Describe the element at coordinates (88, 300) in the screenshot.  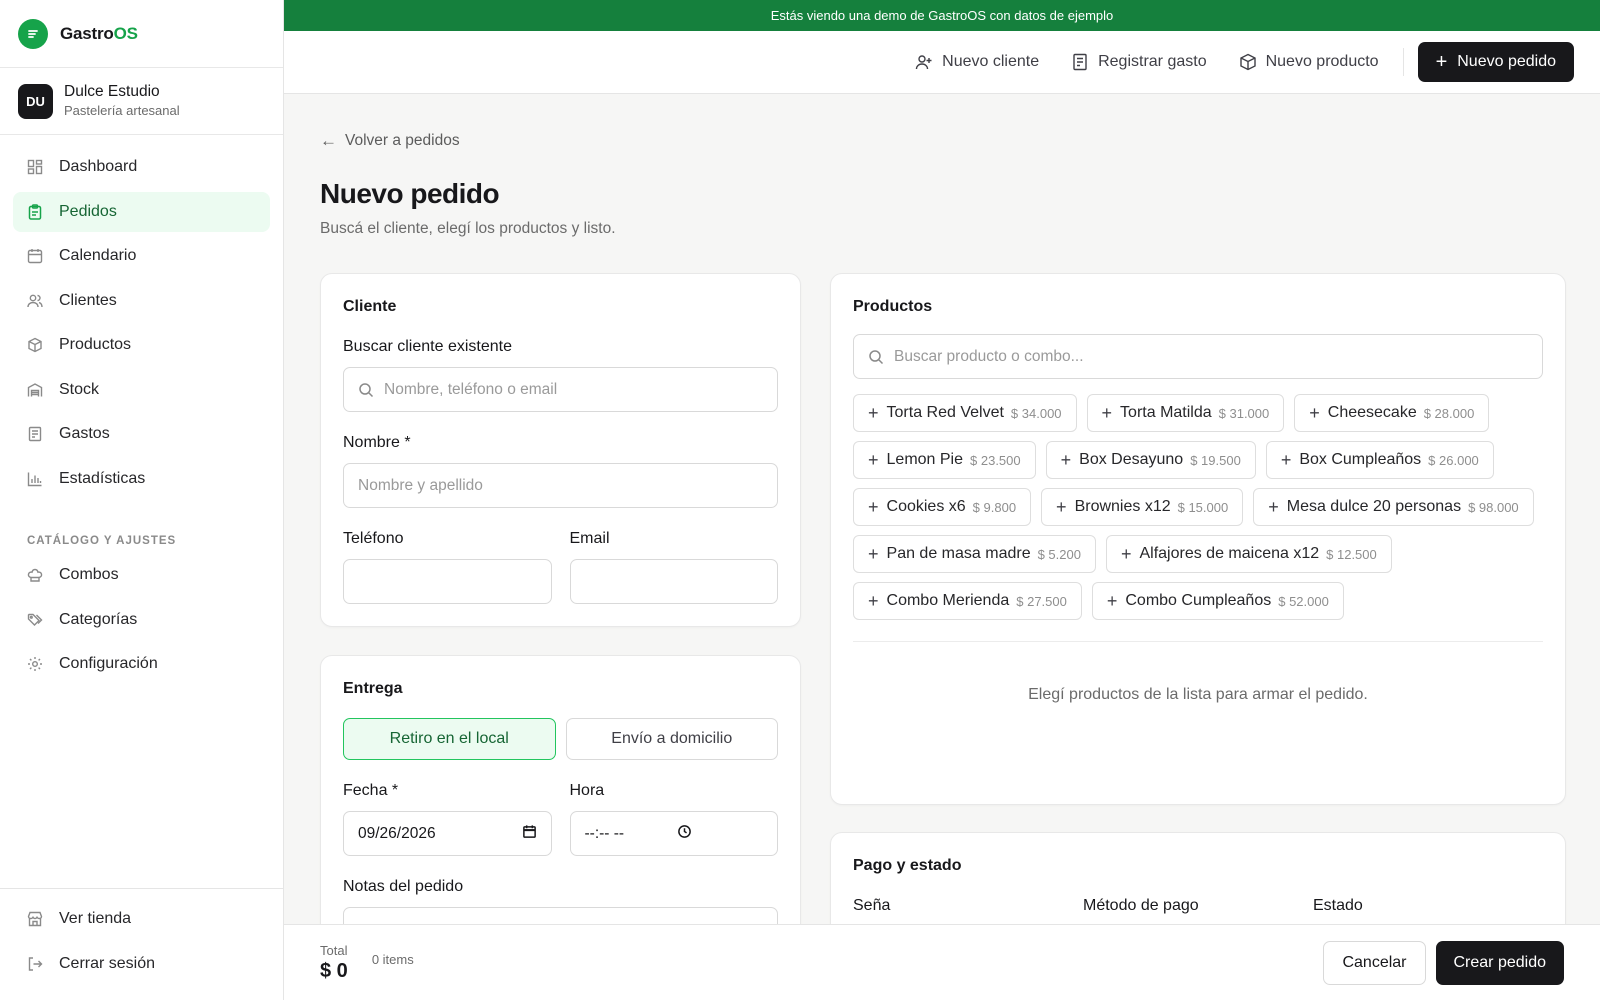
I see `sidebar-item-label: Clientes` at that location.